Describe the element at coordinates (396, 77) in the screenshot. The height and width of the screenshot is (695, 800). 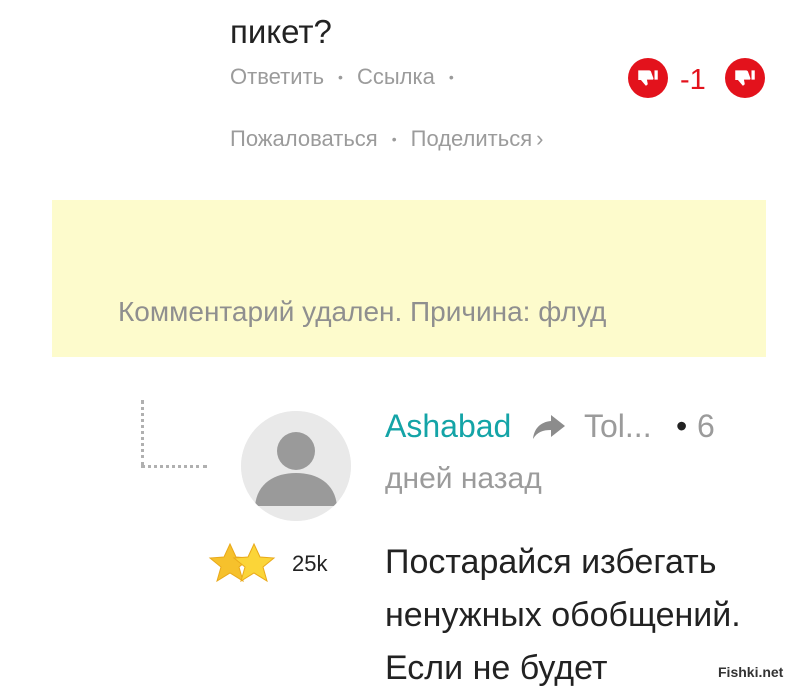
I see `permalink-link: Ссылка` at that location.